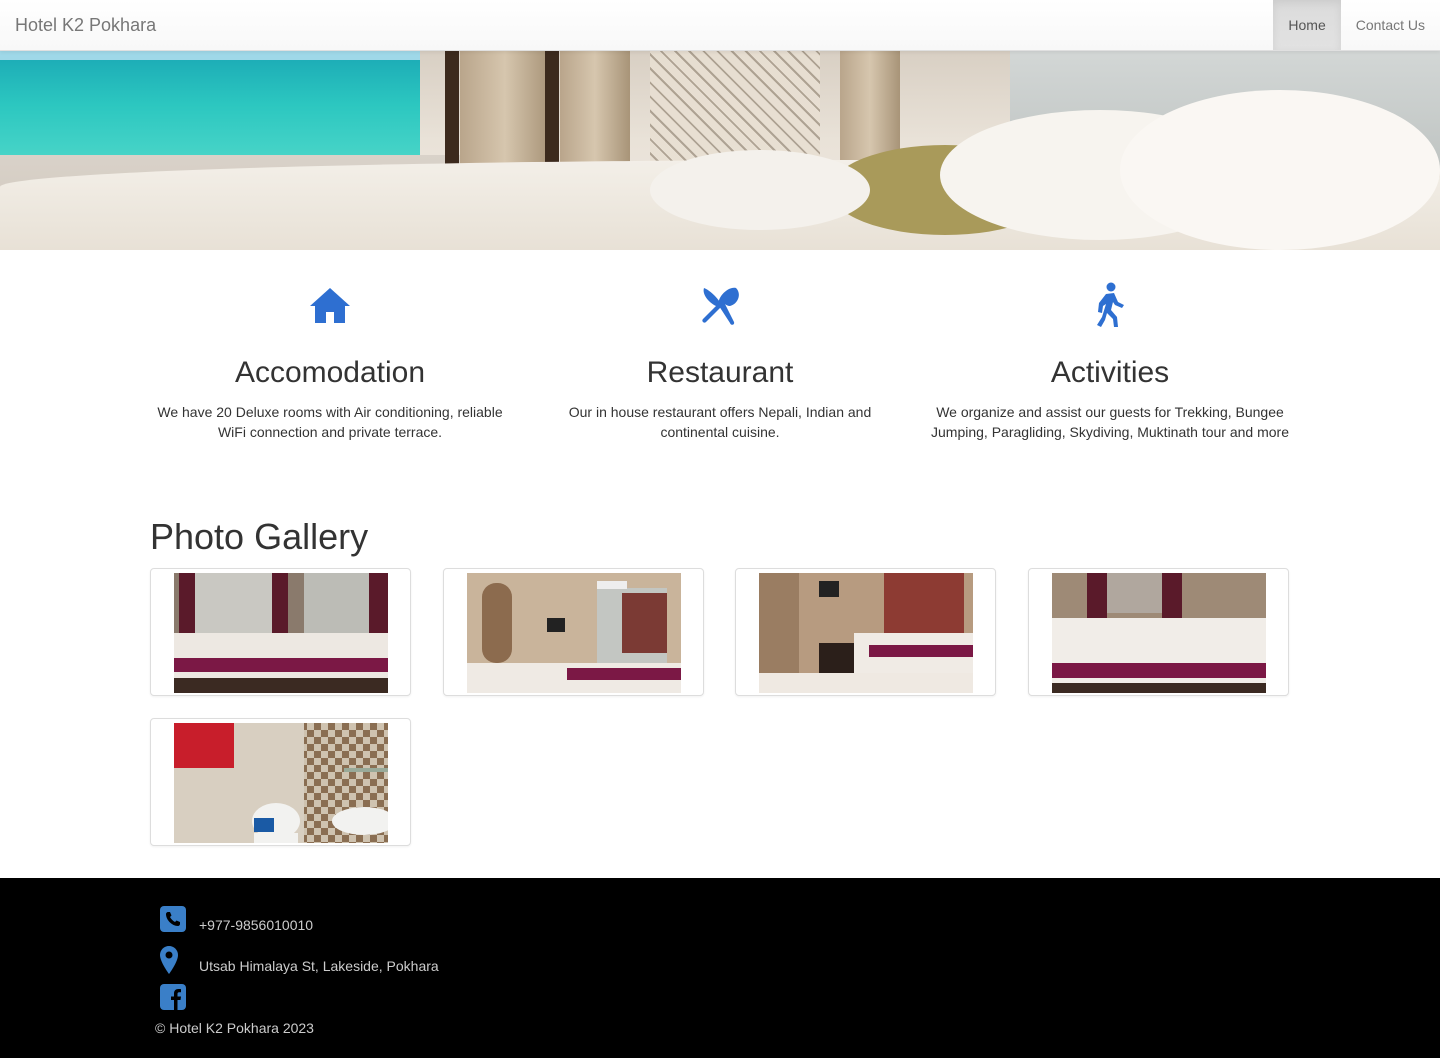 This screenshot has height=1058, width=1440. I want to click on walking-icon, so click(1110, 305).